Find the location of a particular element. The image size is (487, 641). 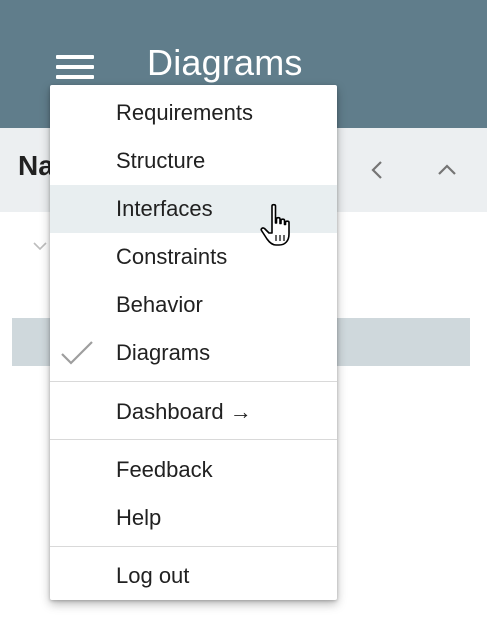

checkmark-icon is located at coordinates (77, 353).